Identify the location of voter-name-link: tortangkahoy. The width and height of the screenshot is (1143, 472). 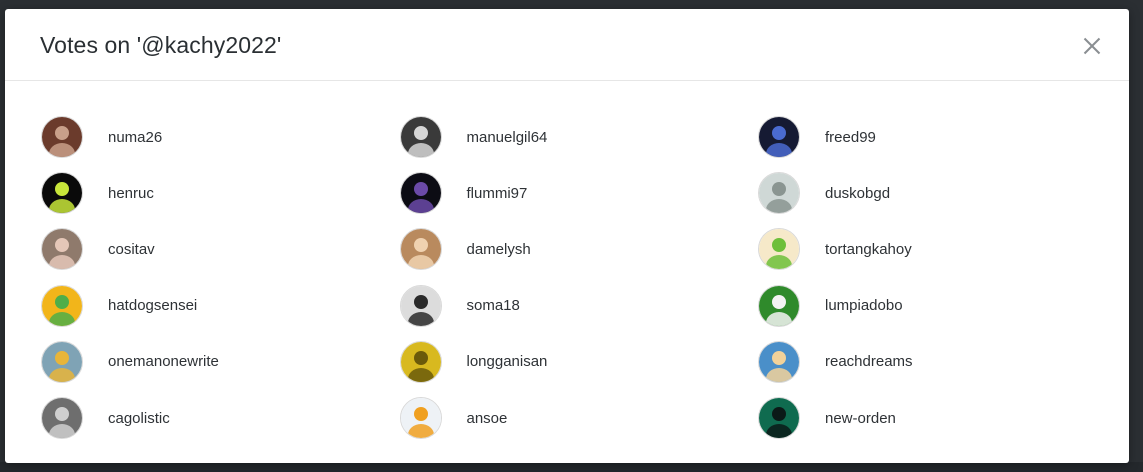
(868, 249).